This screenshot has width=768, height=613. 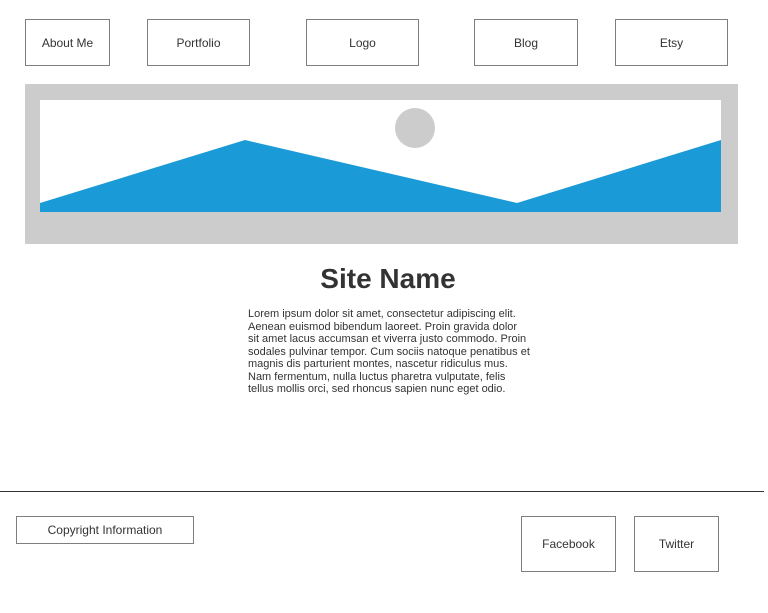 I want to click on sun-circle, so click(x=415, y=128).